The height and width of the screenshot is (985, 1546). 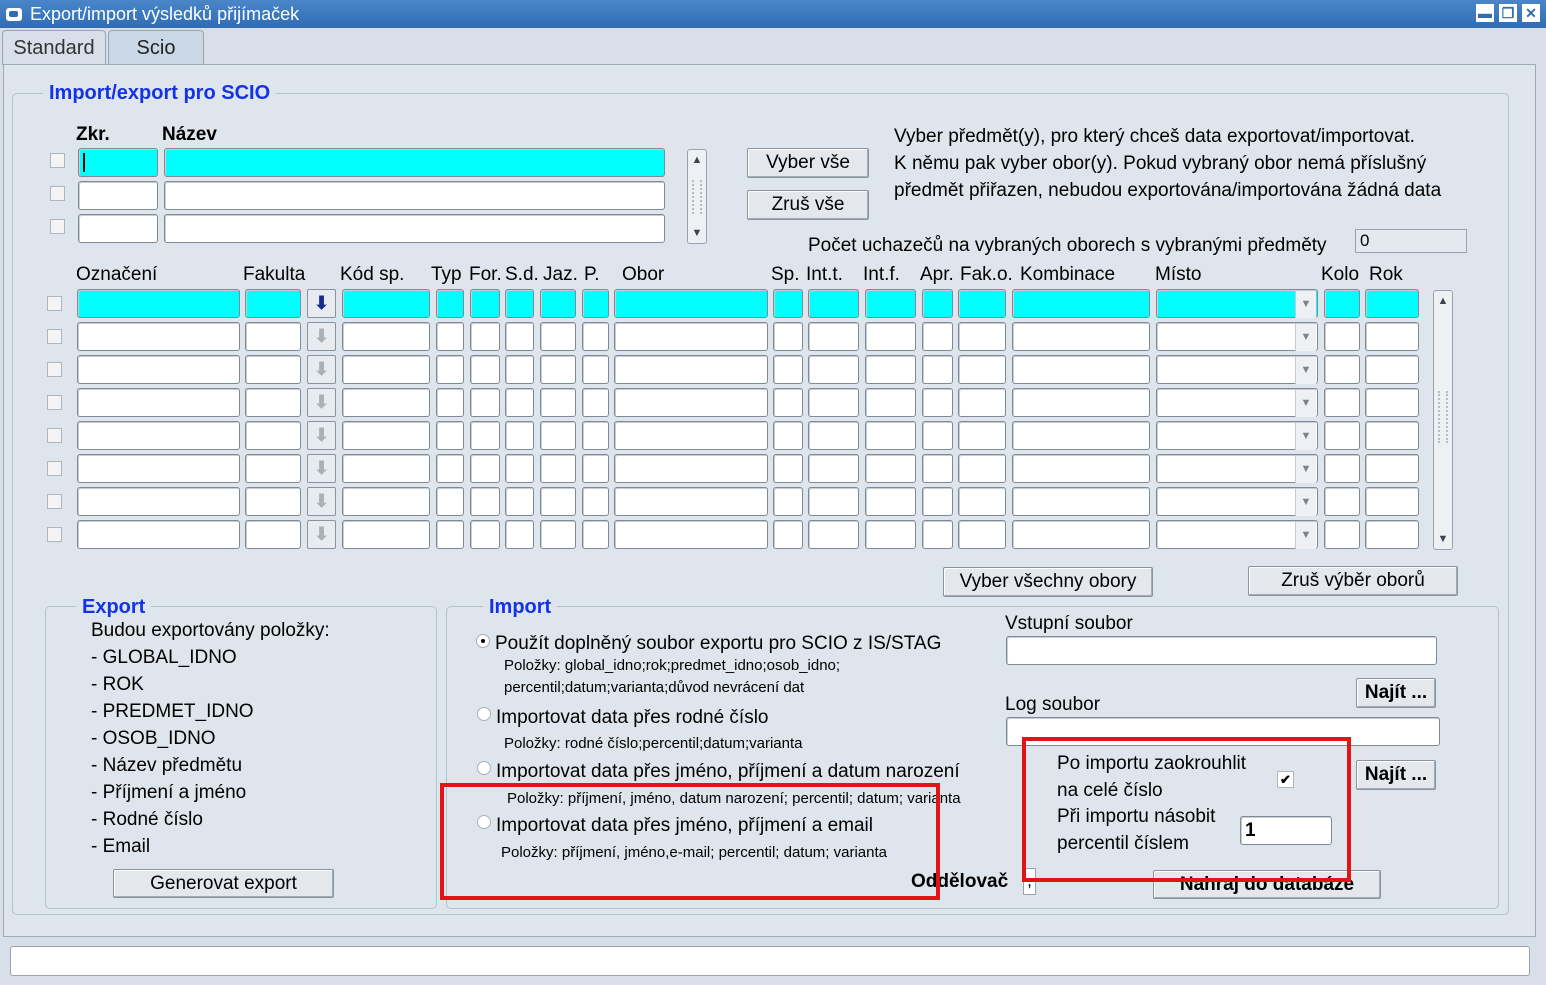 I want to click on import-option-radio, so click(x=484, y=714).